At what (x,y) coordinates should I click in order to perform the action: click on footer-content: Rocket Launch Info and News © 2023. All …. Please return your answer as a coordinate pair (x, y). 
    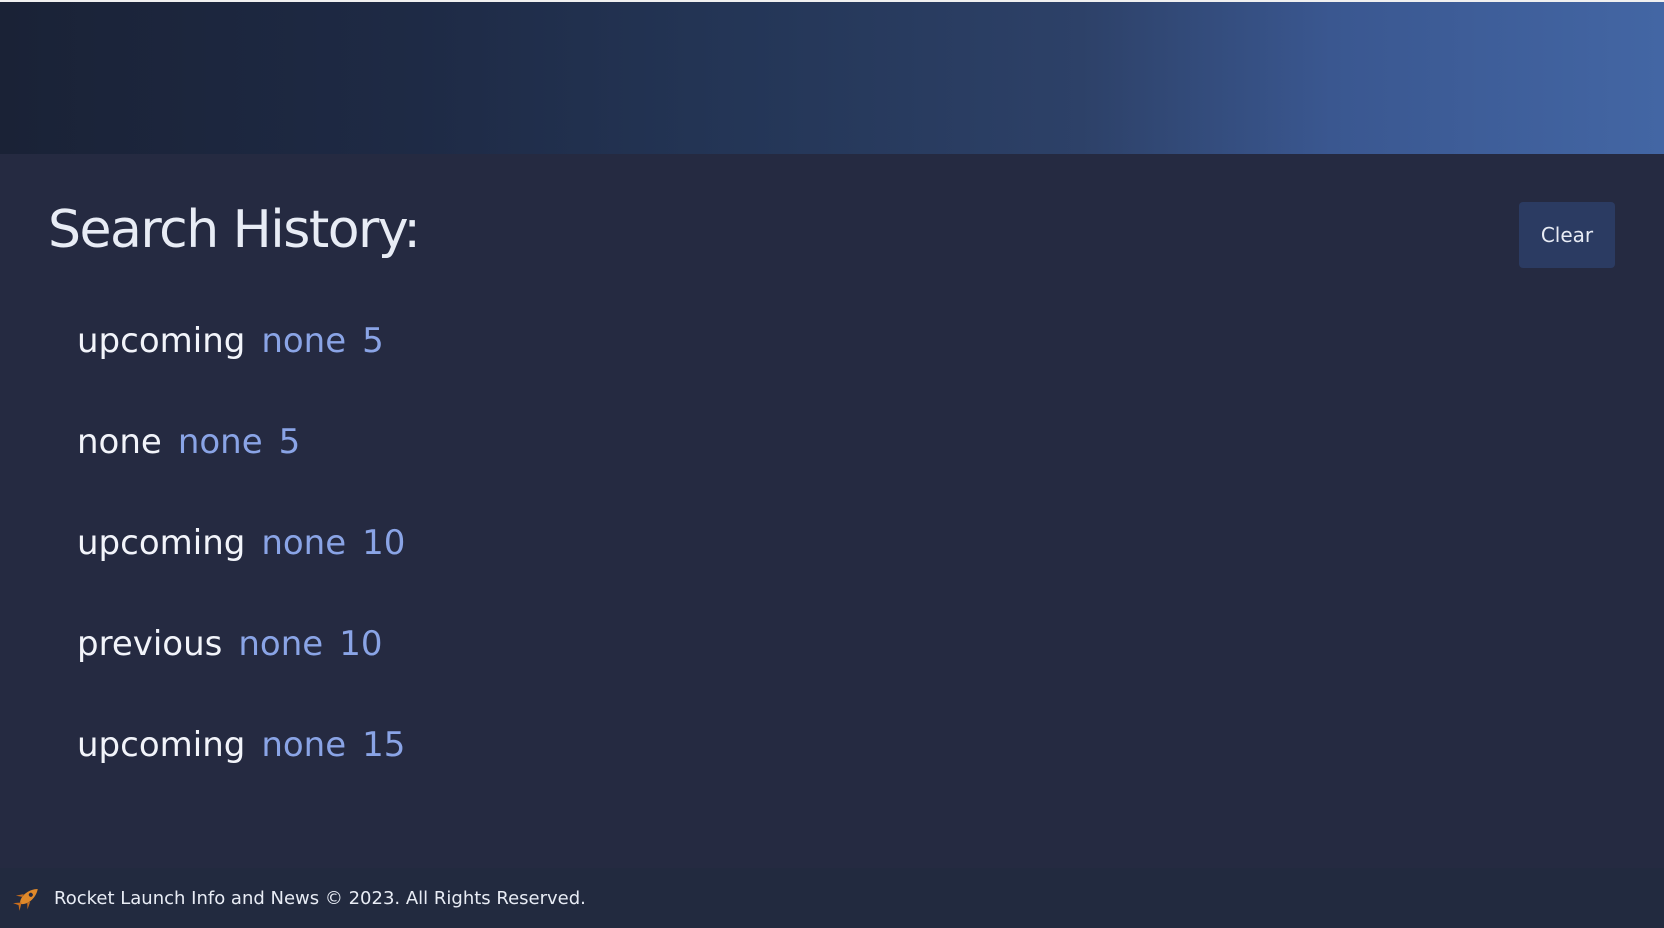
    Looking at the image, I should click on (298, 898).